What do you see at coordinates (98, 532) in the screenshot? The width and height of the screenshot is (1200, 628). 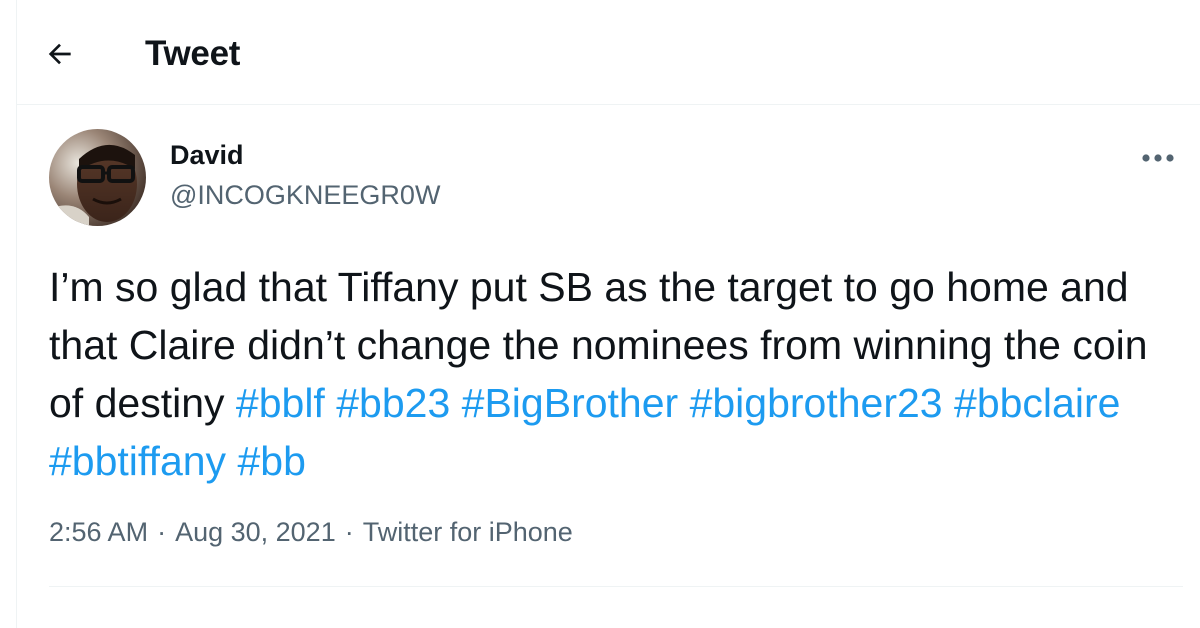 I see `tweet-time: 2:56 AM` at bounding box center [98, 532].